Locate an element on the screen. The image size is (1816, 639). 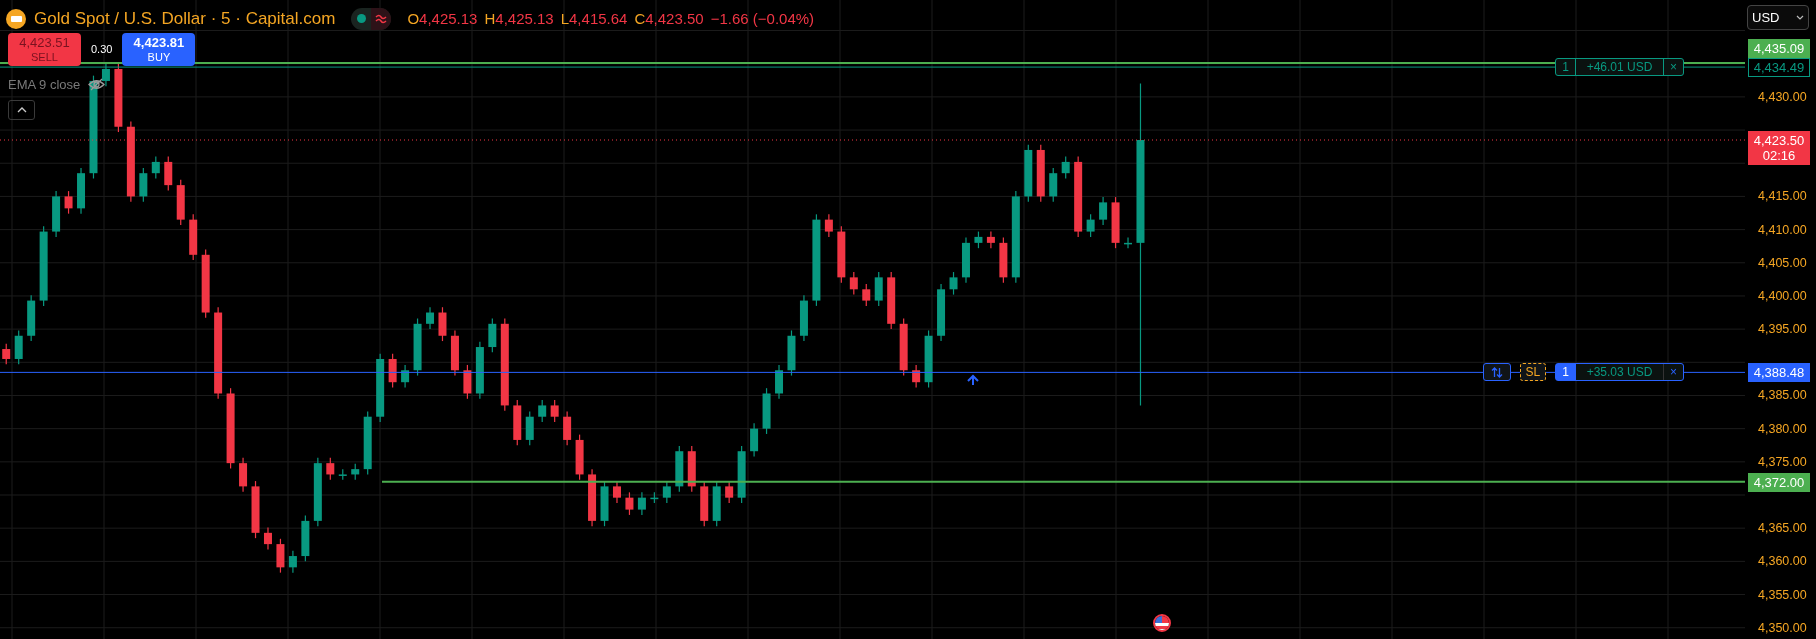
price-label: 4,423.50 02:16 is located at coordinates (1779, 148).